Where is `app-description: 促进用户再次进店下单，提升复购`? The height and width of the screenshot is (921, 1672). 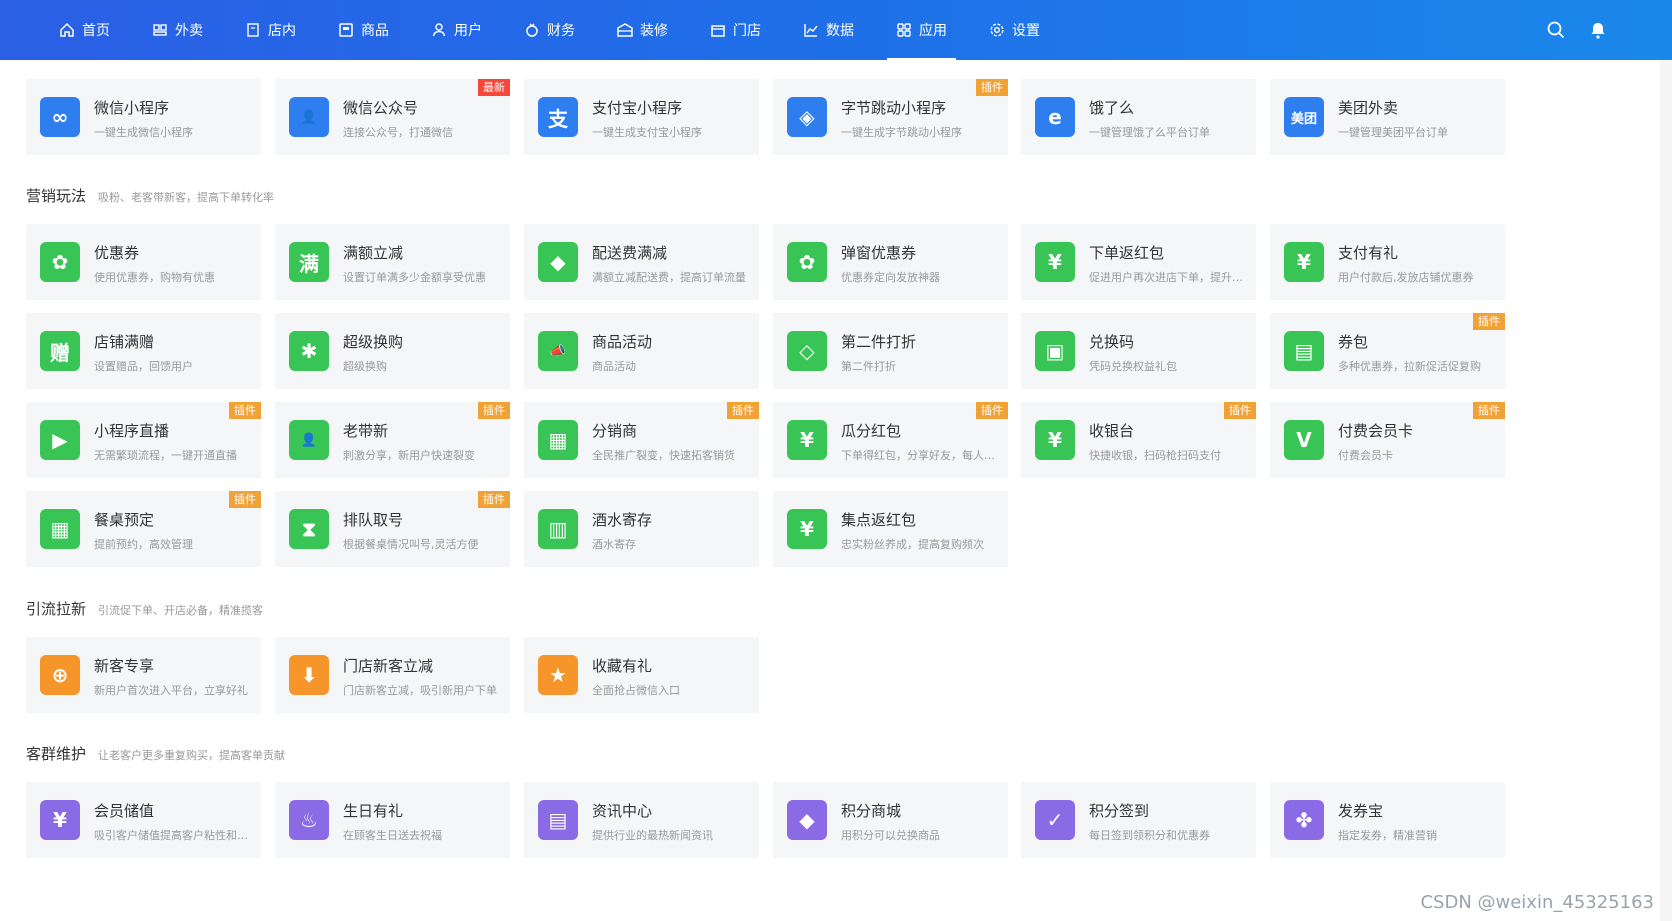 app-description: 促进用户再次进店下单，提升复购 is located at coordinates (1168, 277).